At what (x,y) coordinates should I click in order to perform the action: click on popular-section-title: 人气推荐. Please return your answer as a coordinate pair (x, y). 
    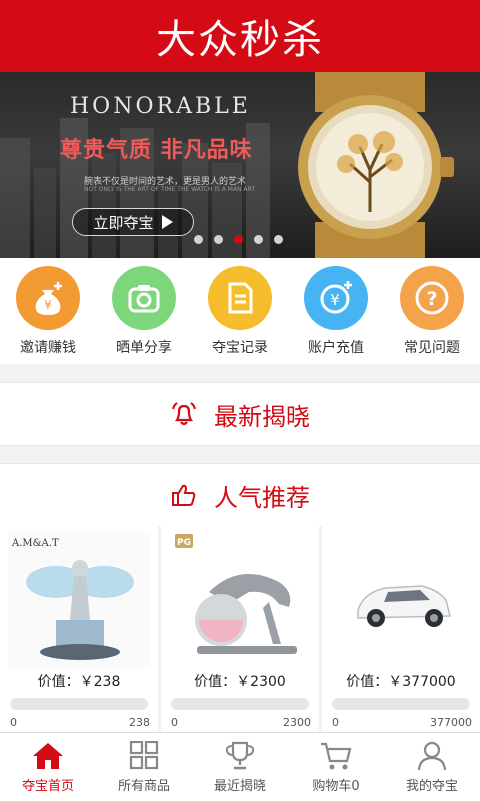
    Looking at the image, I should click on (262, 497).